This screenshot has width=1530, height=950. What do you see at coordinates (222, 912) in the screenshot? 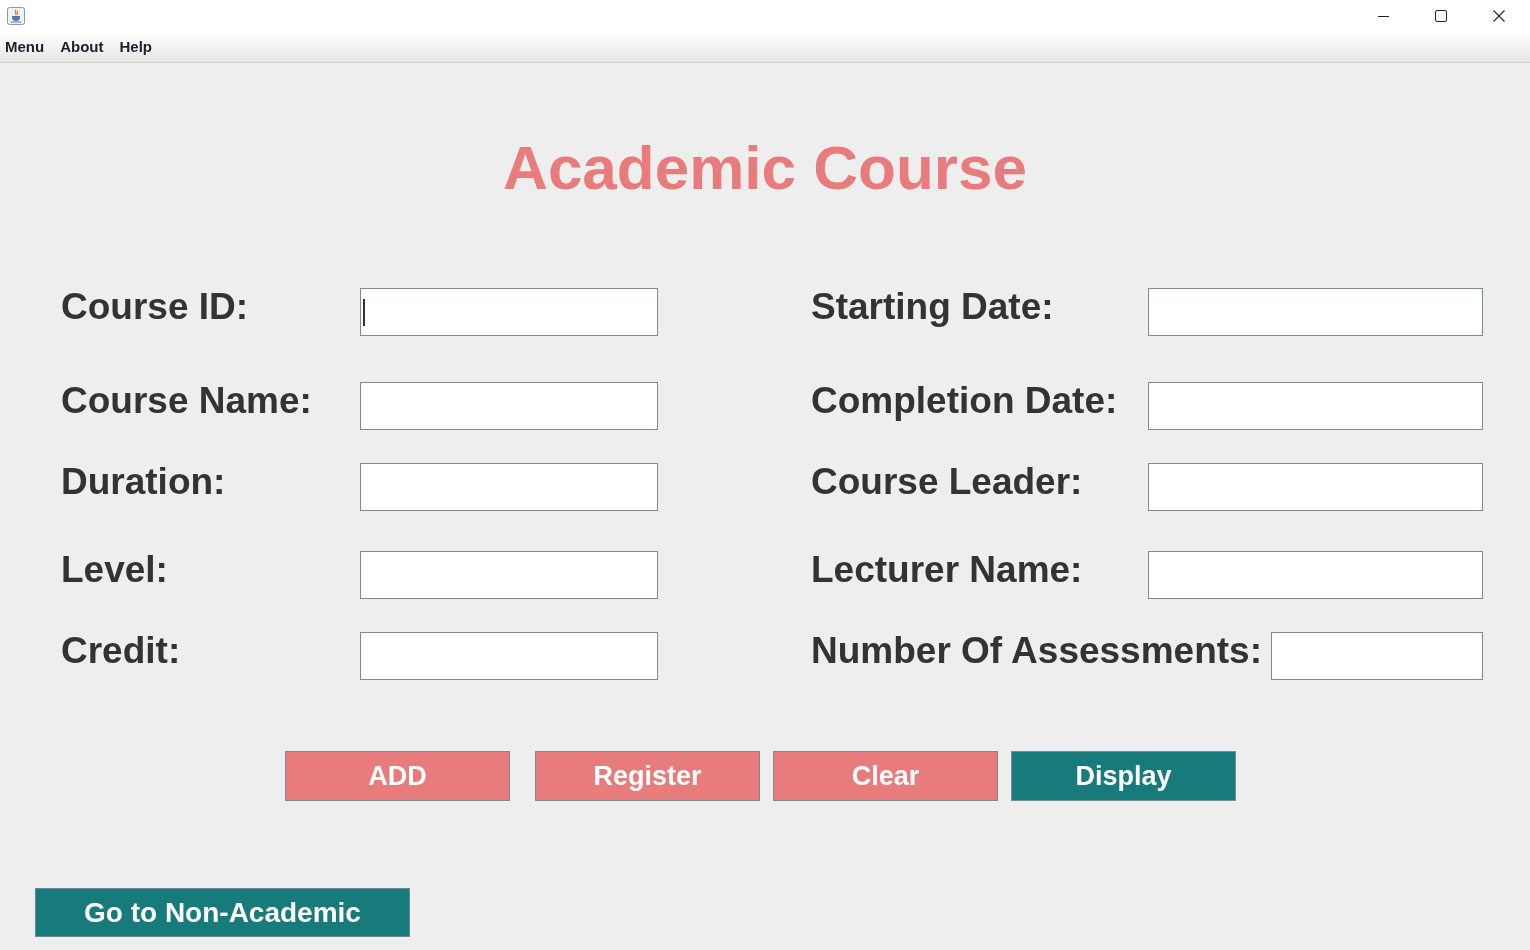
I see `go-to-non-academic-button: Go to Non-Academic` at bounding box center [222, 912].